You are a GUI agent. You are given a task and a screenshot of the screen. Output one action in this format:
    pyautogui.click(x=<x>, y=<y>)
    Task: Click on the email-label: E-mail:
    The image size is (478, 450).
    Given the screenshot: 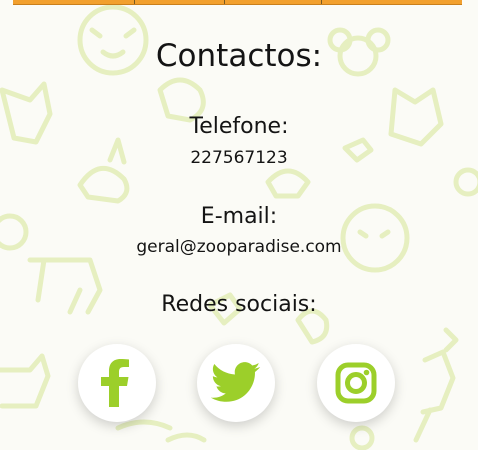 What is the action you would take?
    pyautogui.click(x=239, y=216)
    